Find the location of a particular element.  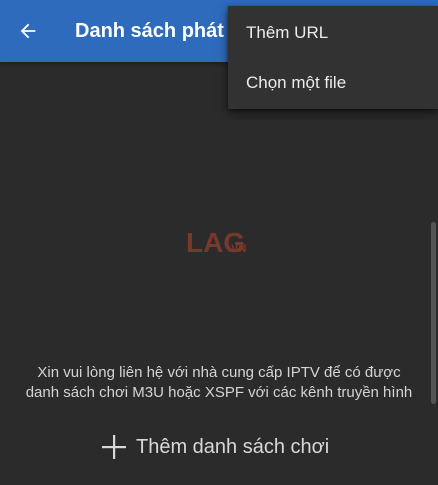

add-playlist-button: Thêm danh sách chơi is located at coordinates (214, 447).